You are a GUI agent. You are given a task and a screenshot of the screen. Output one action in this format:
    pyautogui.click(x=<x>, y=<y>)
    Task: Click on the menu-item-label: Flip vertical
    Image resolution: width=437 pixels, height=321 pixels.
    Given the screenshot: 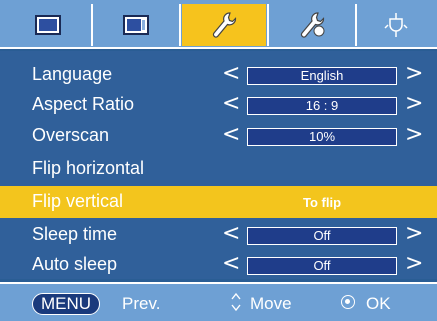 What is the action you would take?
    pyautogui.click(x=78, y=201)
    